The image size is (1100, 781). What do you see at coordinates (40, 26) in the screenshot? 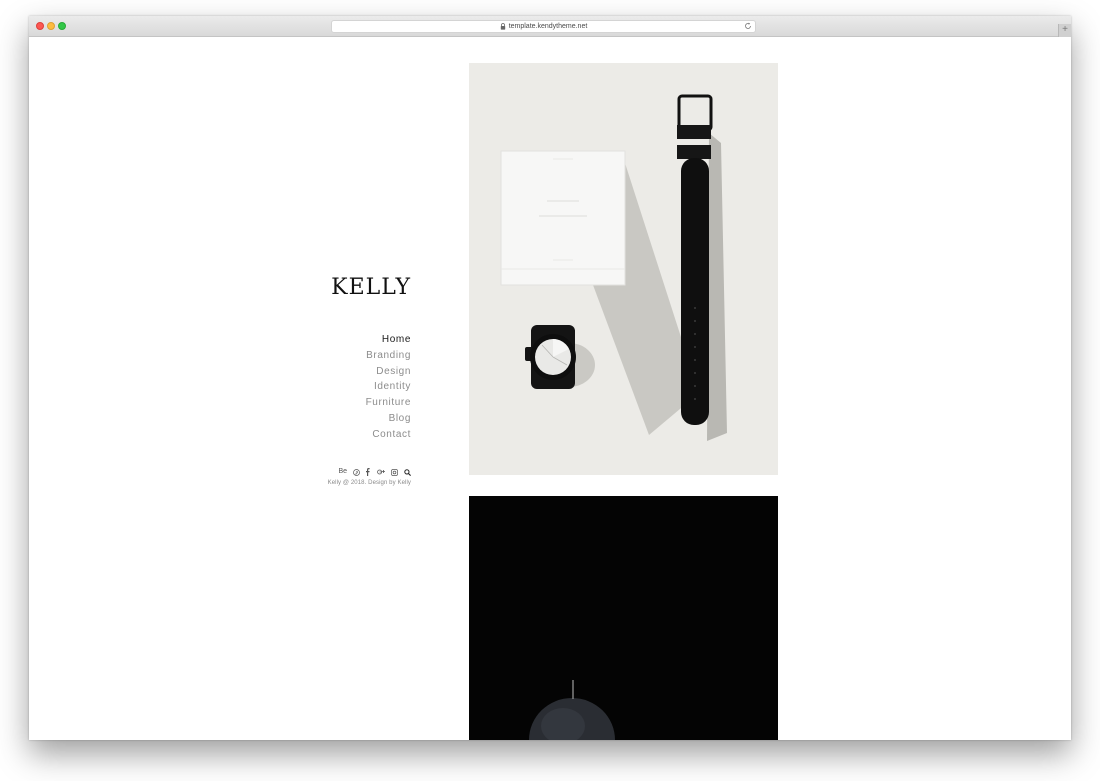
I see `close-window-button` at bounding box center [40, 26].